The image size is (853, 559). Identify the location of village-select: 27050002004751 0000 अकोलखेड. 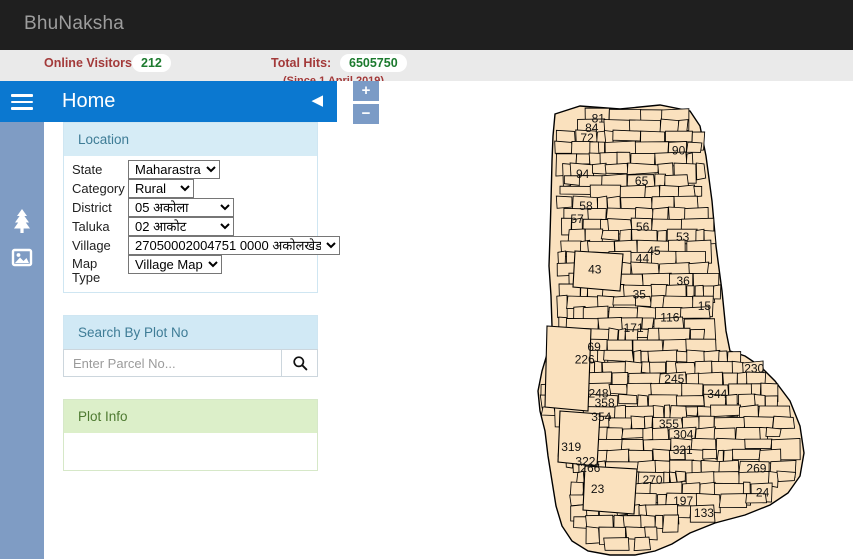
(234, 245).